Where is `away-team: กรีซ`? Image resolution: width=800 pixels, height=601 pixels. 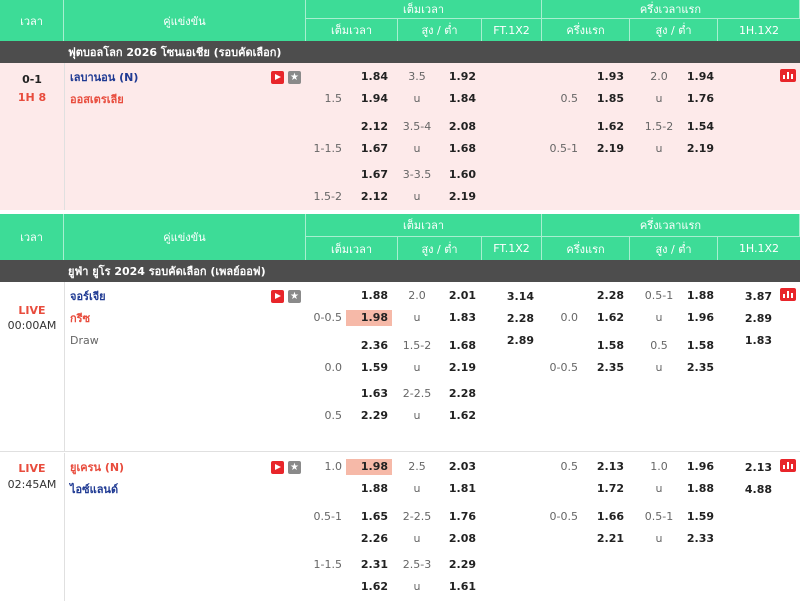 away-team: กรีซ is located at coordinates (80, 319).